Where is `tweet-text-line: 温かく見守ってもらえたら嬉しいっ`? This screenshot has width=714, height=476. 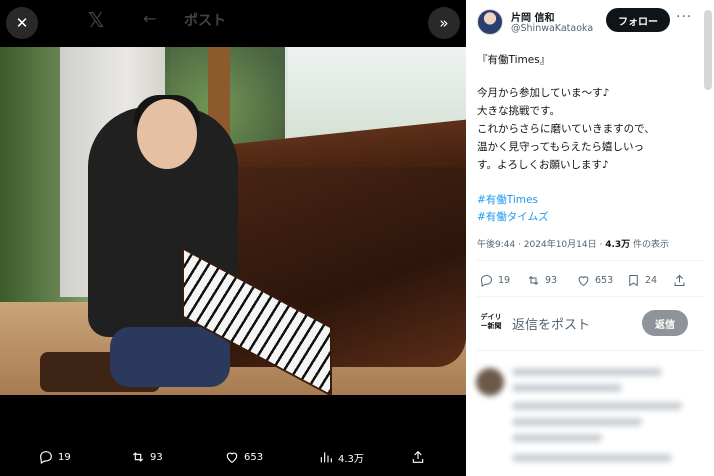 tweet-text-line: 温かく見守ってもらえたら嬉しいっ is located at coordinates (560, 147).